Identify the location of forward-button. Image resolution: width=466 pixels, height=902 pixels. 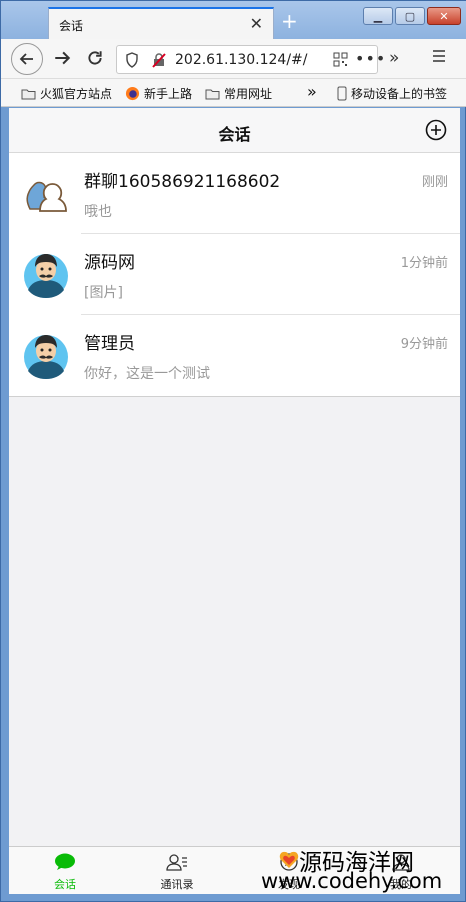
(62, 58).